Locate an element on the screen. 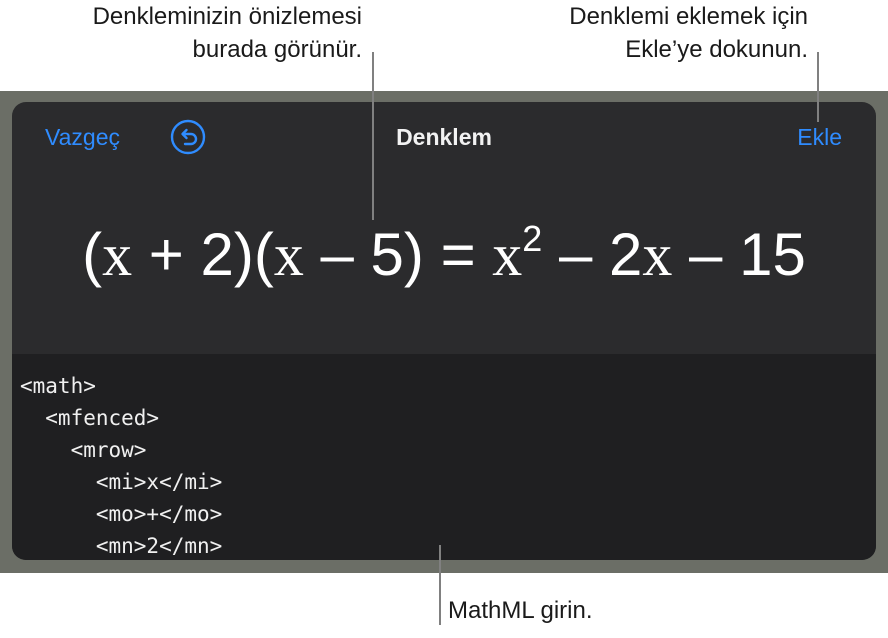 The height and width of the screenshot is (638, 888). preview-leader-line is located at coordinates (373, 136).